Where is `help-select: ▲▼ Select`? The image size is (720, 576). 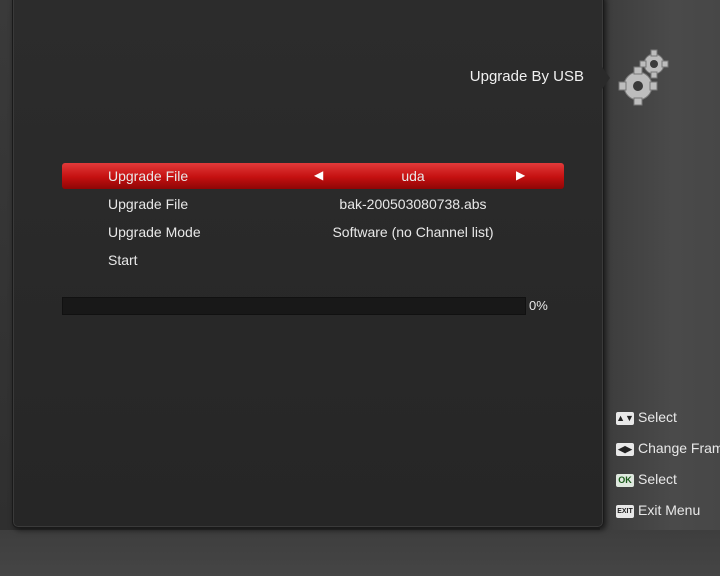
help-select: ▲▼ Select is located at coordinates (646, 417).